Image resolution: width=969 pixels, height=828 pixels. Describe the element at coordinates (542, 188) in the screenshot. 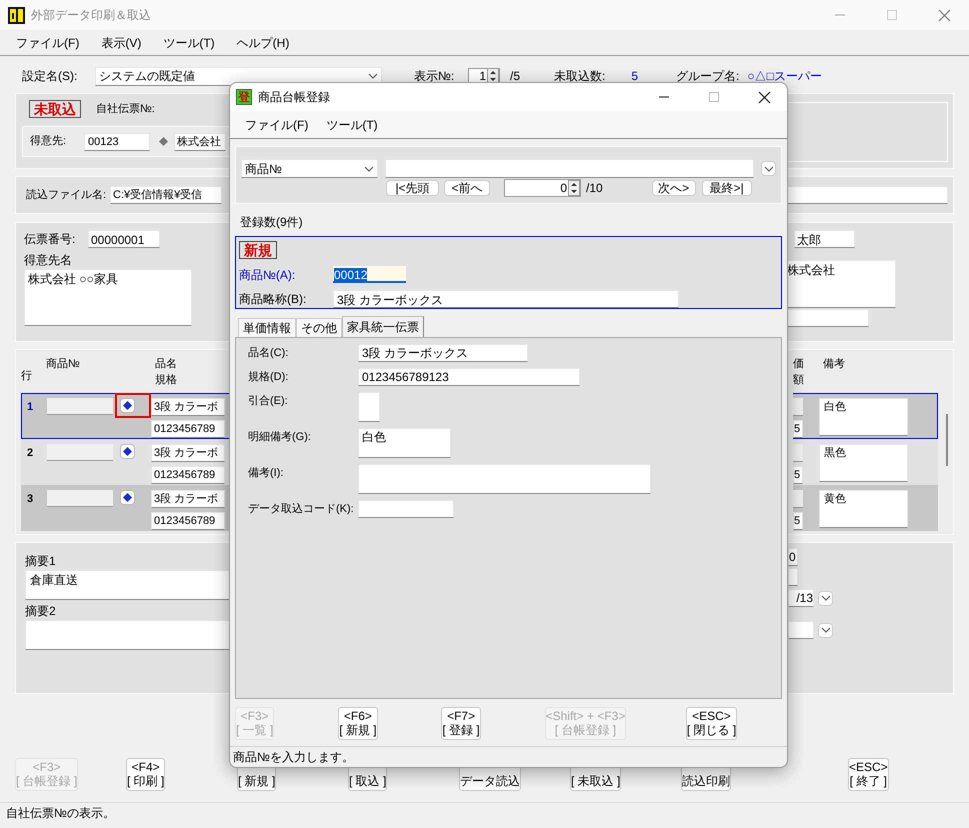

I see `position-spinner: 0` at that location.